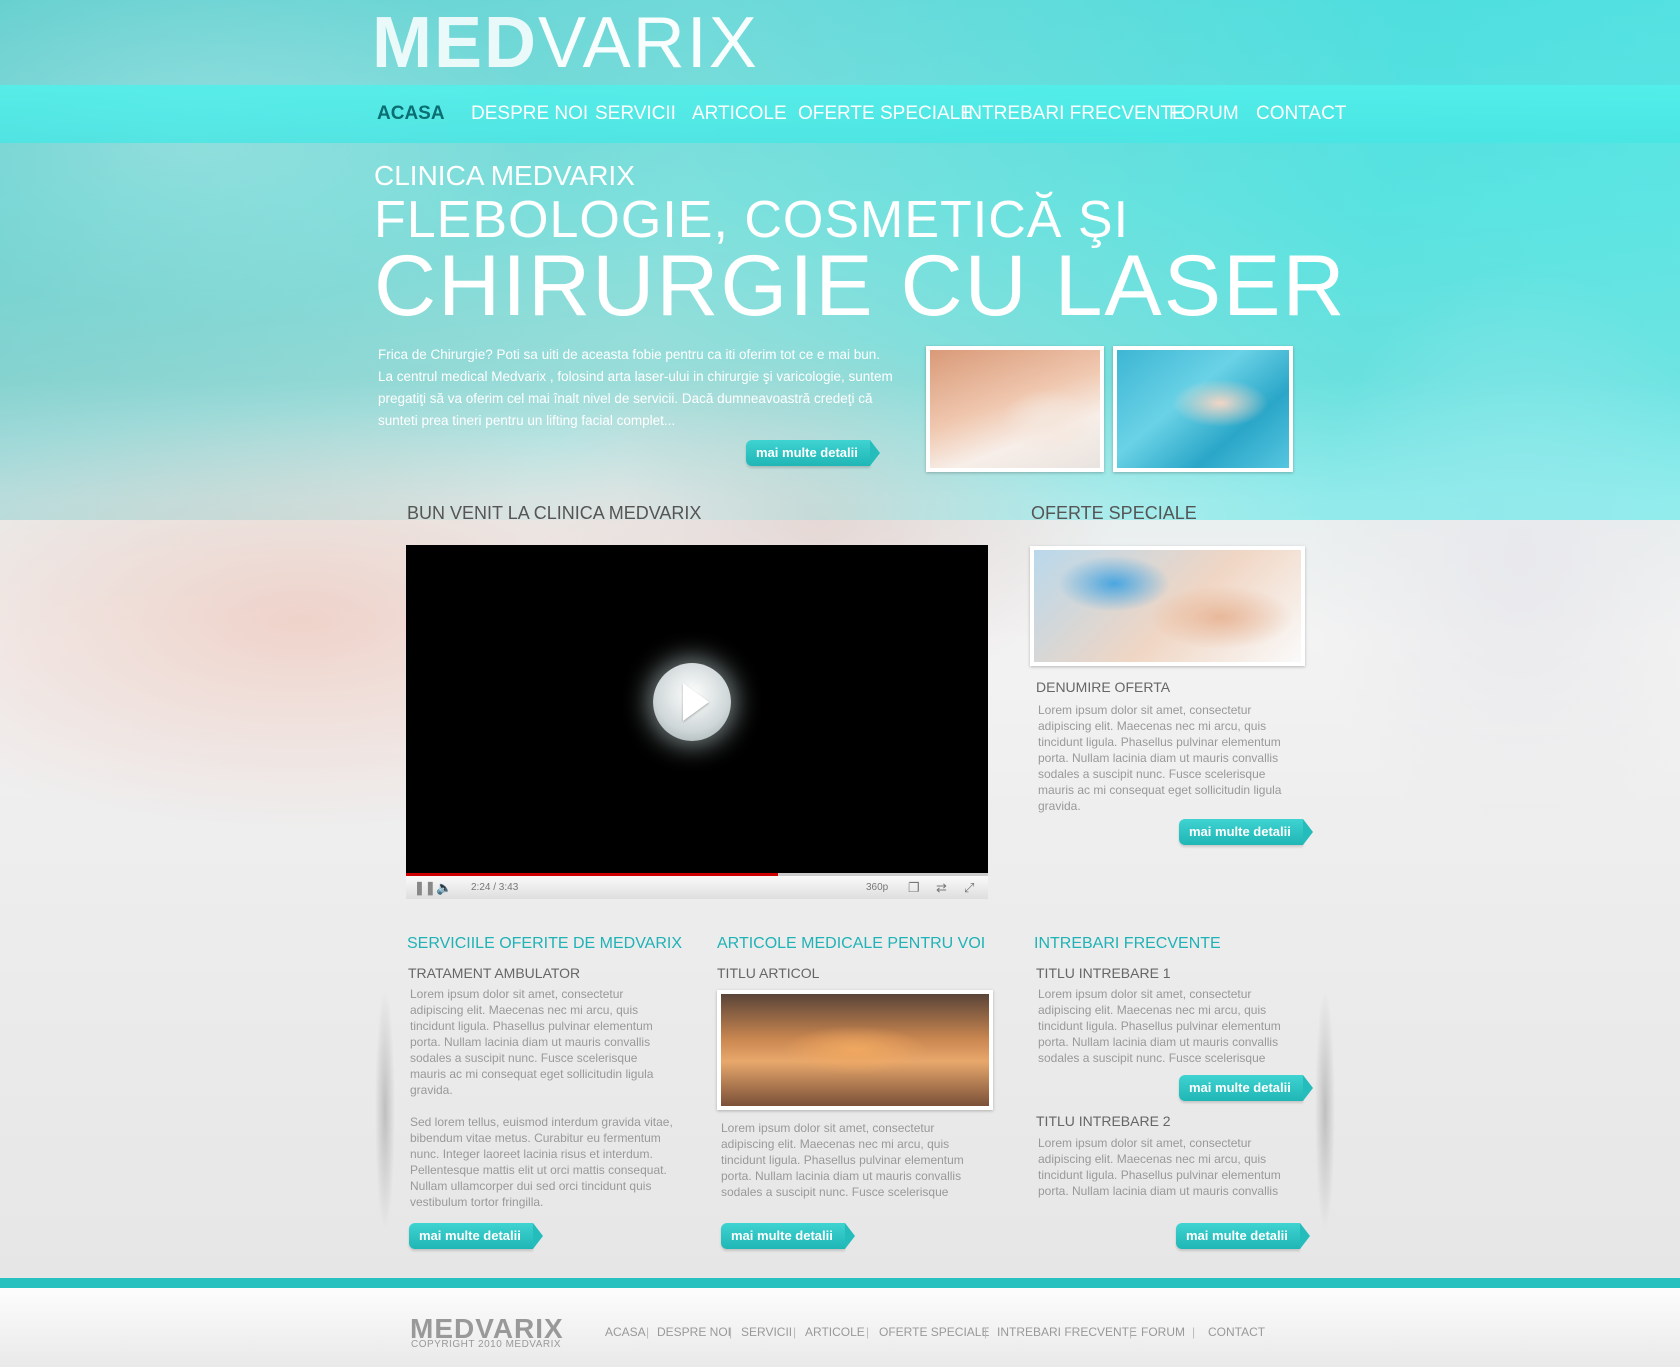 This screenshot has height=1367, width=1680. What do you see at coordinates (385, 1110) in the screenshot?
I see `content-shadow-left` at bounding box center [385, 1110].